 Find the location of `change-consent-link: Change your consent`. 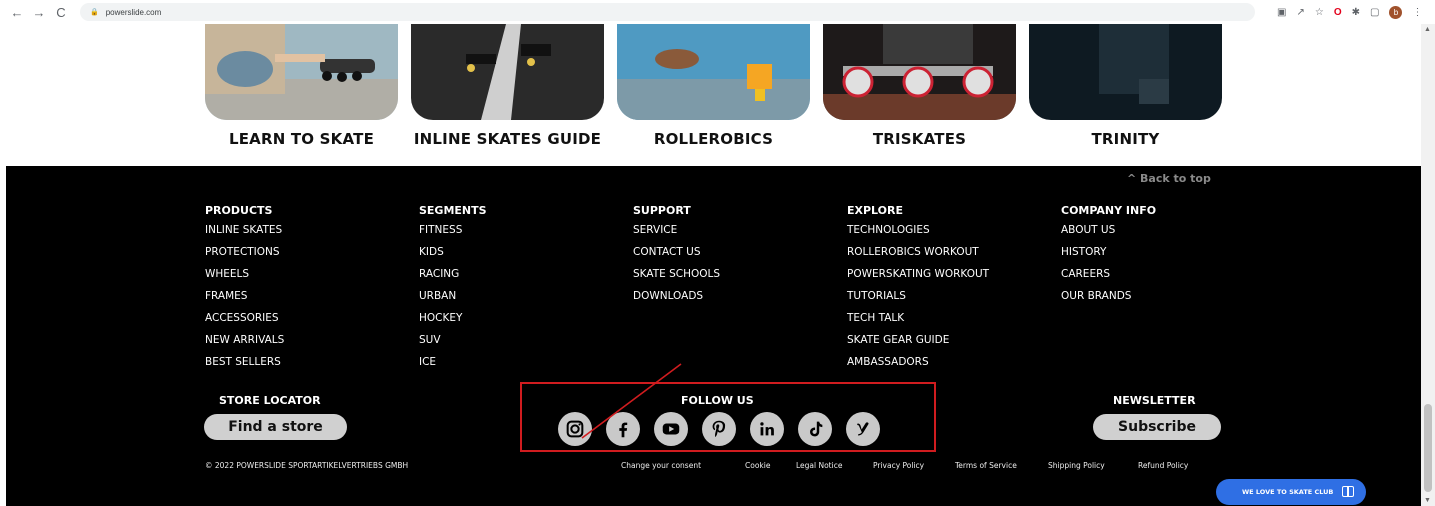

change-consent-link: Change your consent is located at coordinates (661, 465).